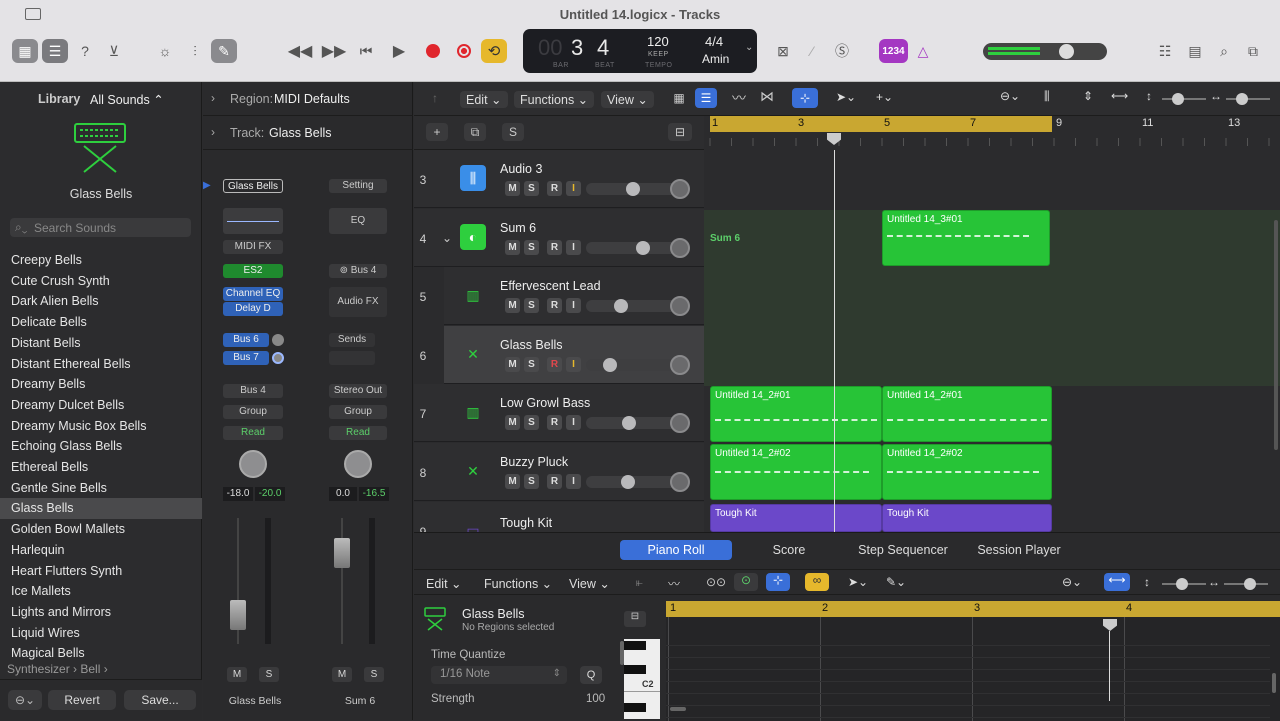  Describe the element at coordinates (1110, 625) in the screenshot. I see `editor-playhead-handle` at that location.